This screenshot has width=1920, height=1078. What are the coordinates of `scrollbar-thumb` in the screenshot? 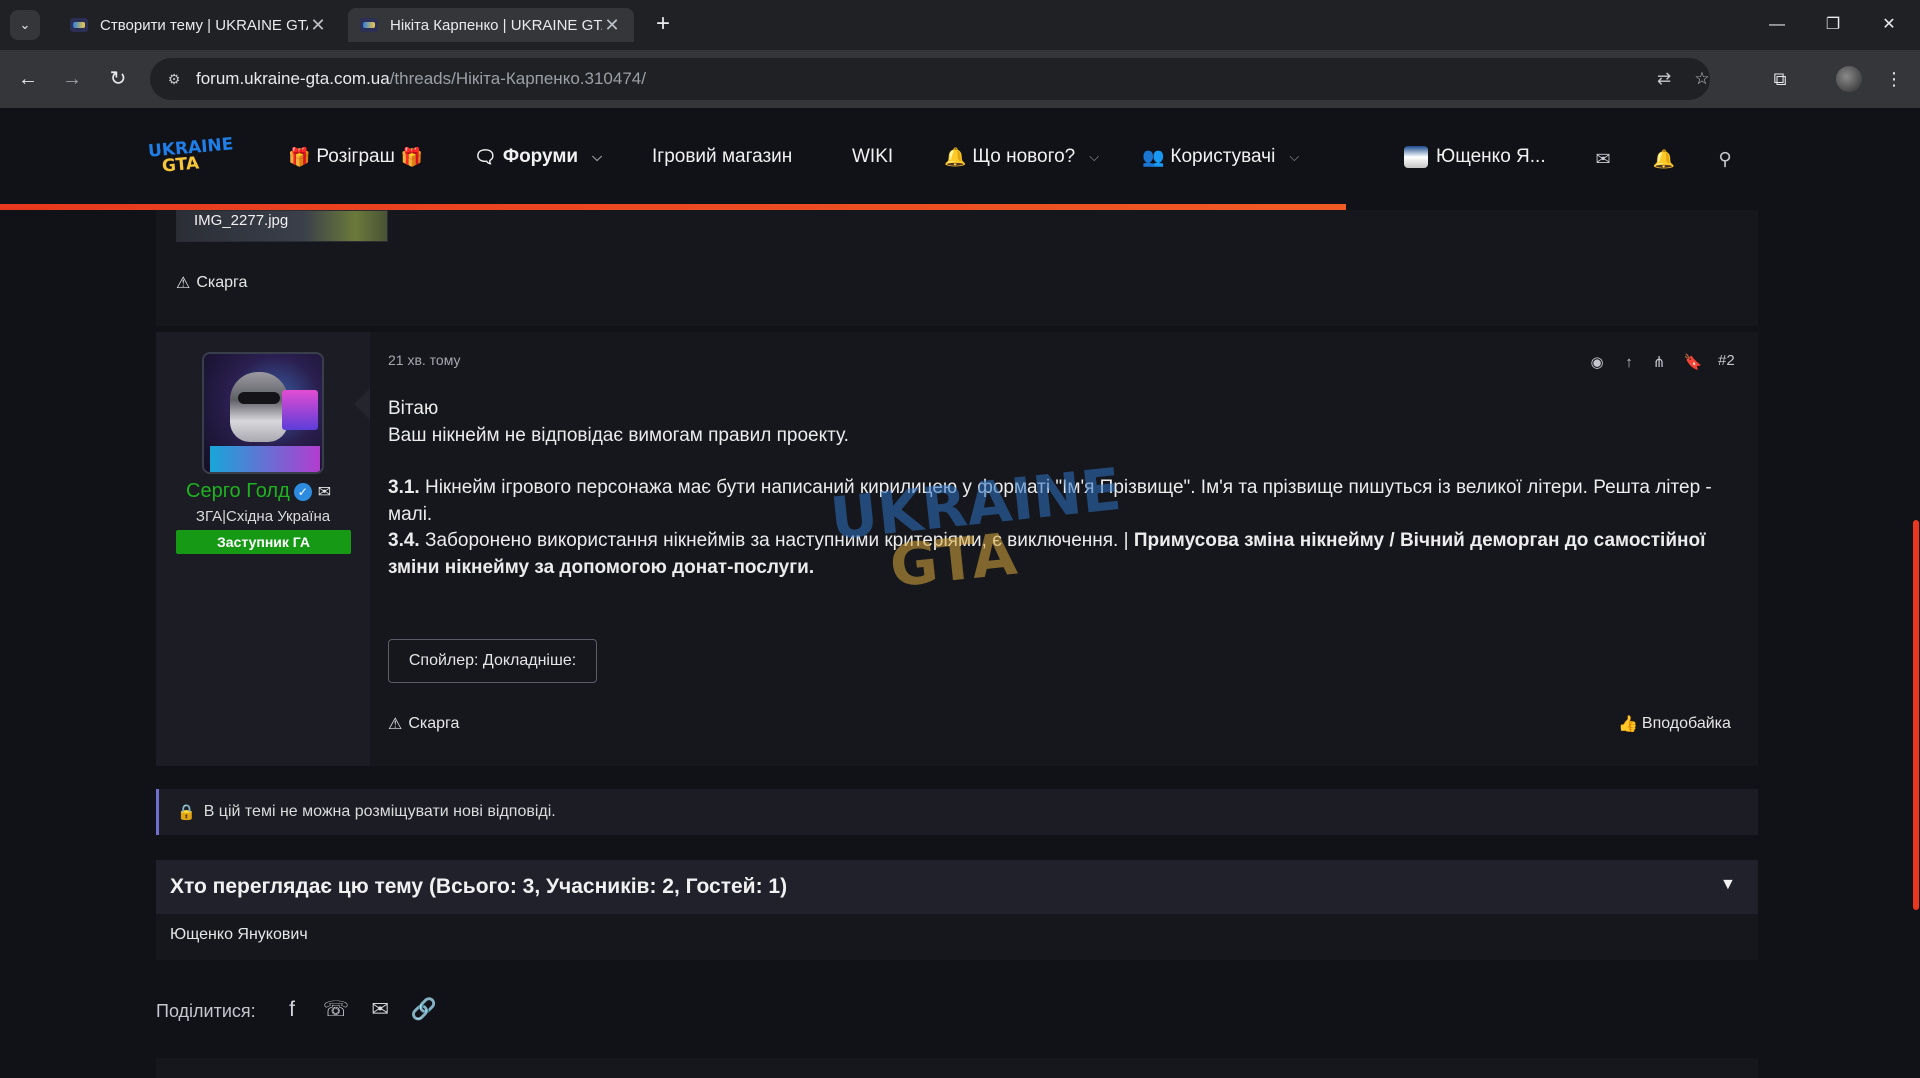 It's located at (1916, 715).